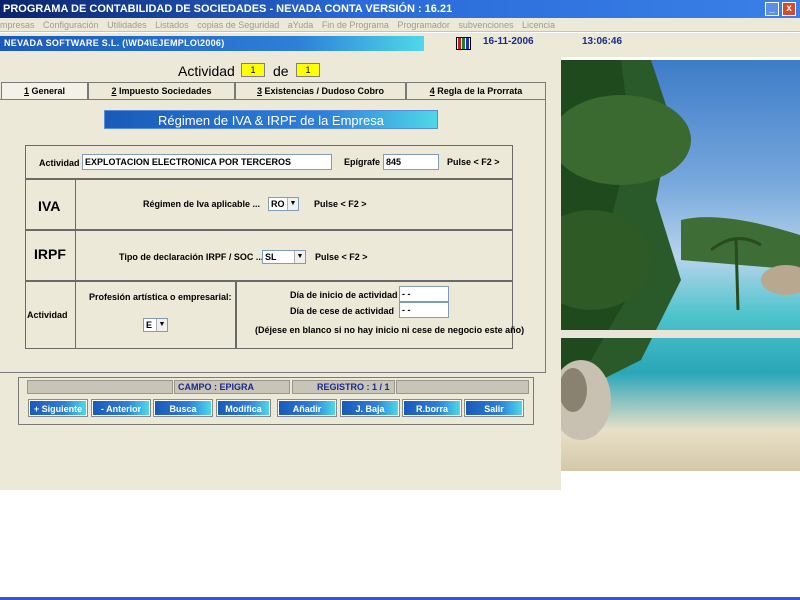  What do you see at coordinates (58, 408) in the screenshot?
I see `next-button: + Siguiente` at bounding box center [58, 408].